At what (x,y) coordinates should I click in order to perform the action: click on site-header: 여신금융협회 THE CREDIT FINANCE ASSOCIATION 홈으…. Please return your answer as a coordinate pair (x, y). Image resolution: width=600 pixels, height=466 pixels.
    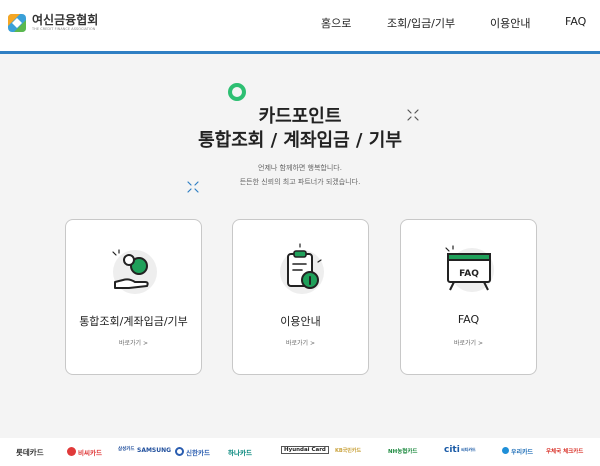
    Looking at the image, I should click on (300, 27).